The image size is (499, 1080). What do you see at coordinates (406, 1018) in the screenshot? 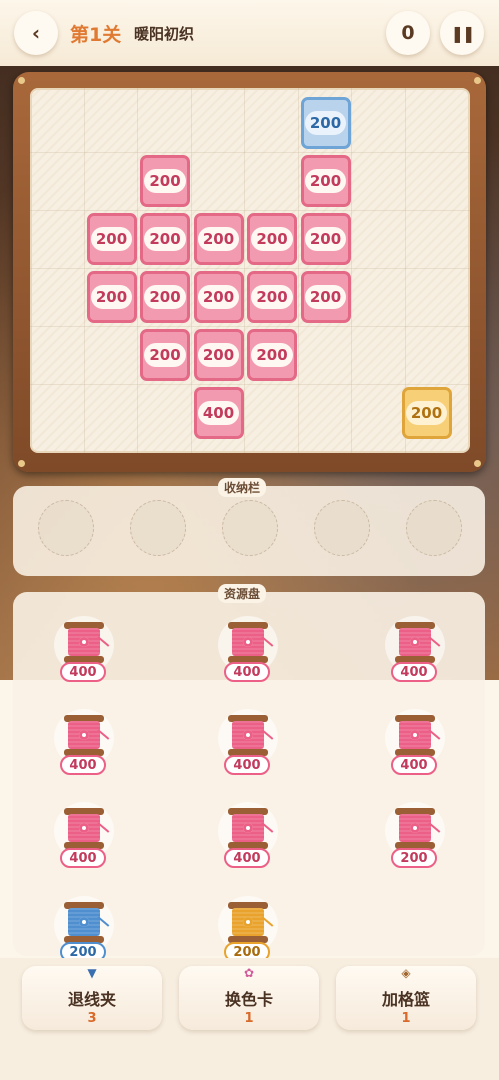
I see `tool-count: 1` at bounding box center [406, 1018].